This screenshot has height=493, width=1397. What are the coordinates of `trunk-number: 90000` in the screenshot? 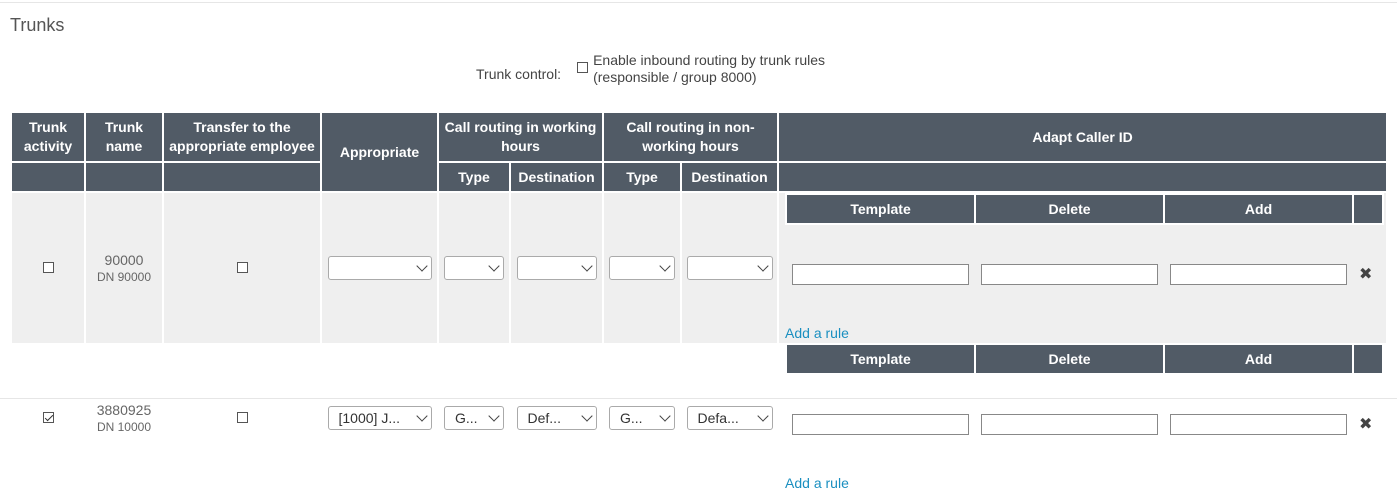 It's located at (124, 260).